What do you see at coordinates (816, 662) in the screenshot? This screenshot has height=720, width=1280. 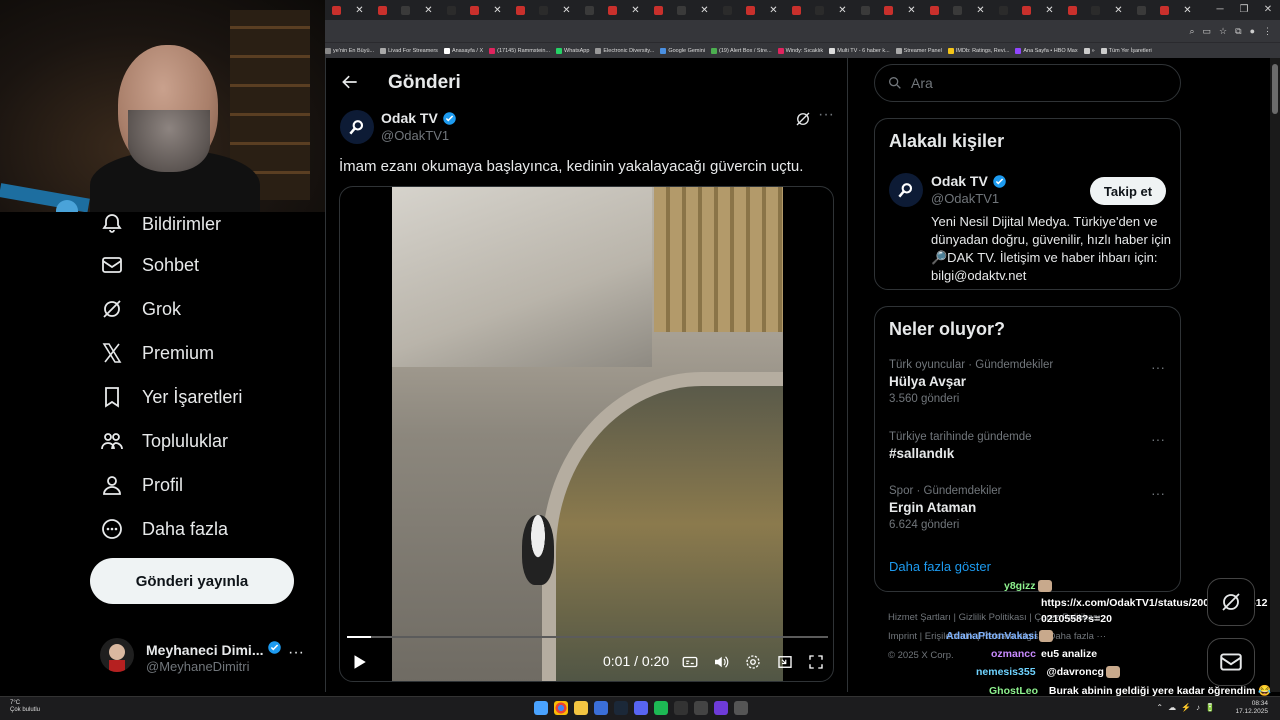 I see `fullscreen-icon` at bounding box center [816, 662].